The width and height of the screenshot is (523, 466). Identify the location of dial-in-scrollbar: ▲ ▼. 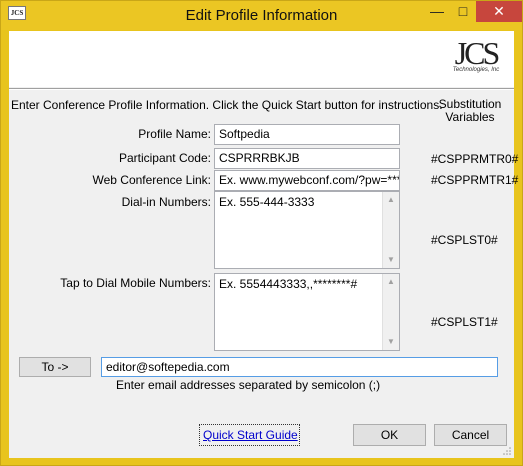
(390, 230).